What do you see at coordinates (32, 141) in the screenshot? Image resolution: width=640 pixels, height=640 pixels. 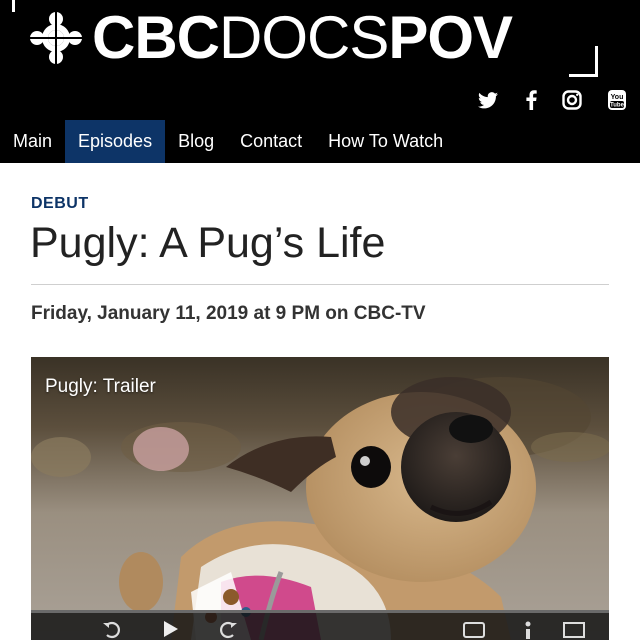 I see `nav-item-main: Main` at bounding box center [32, 141].